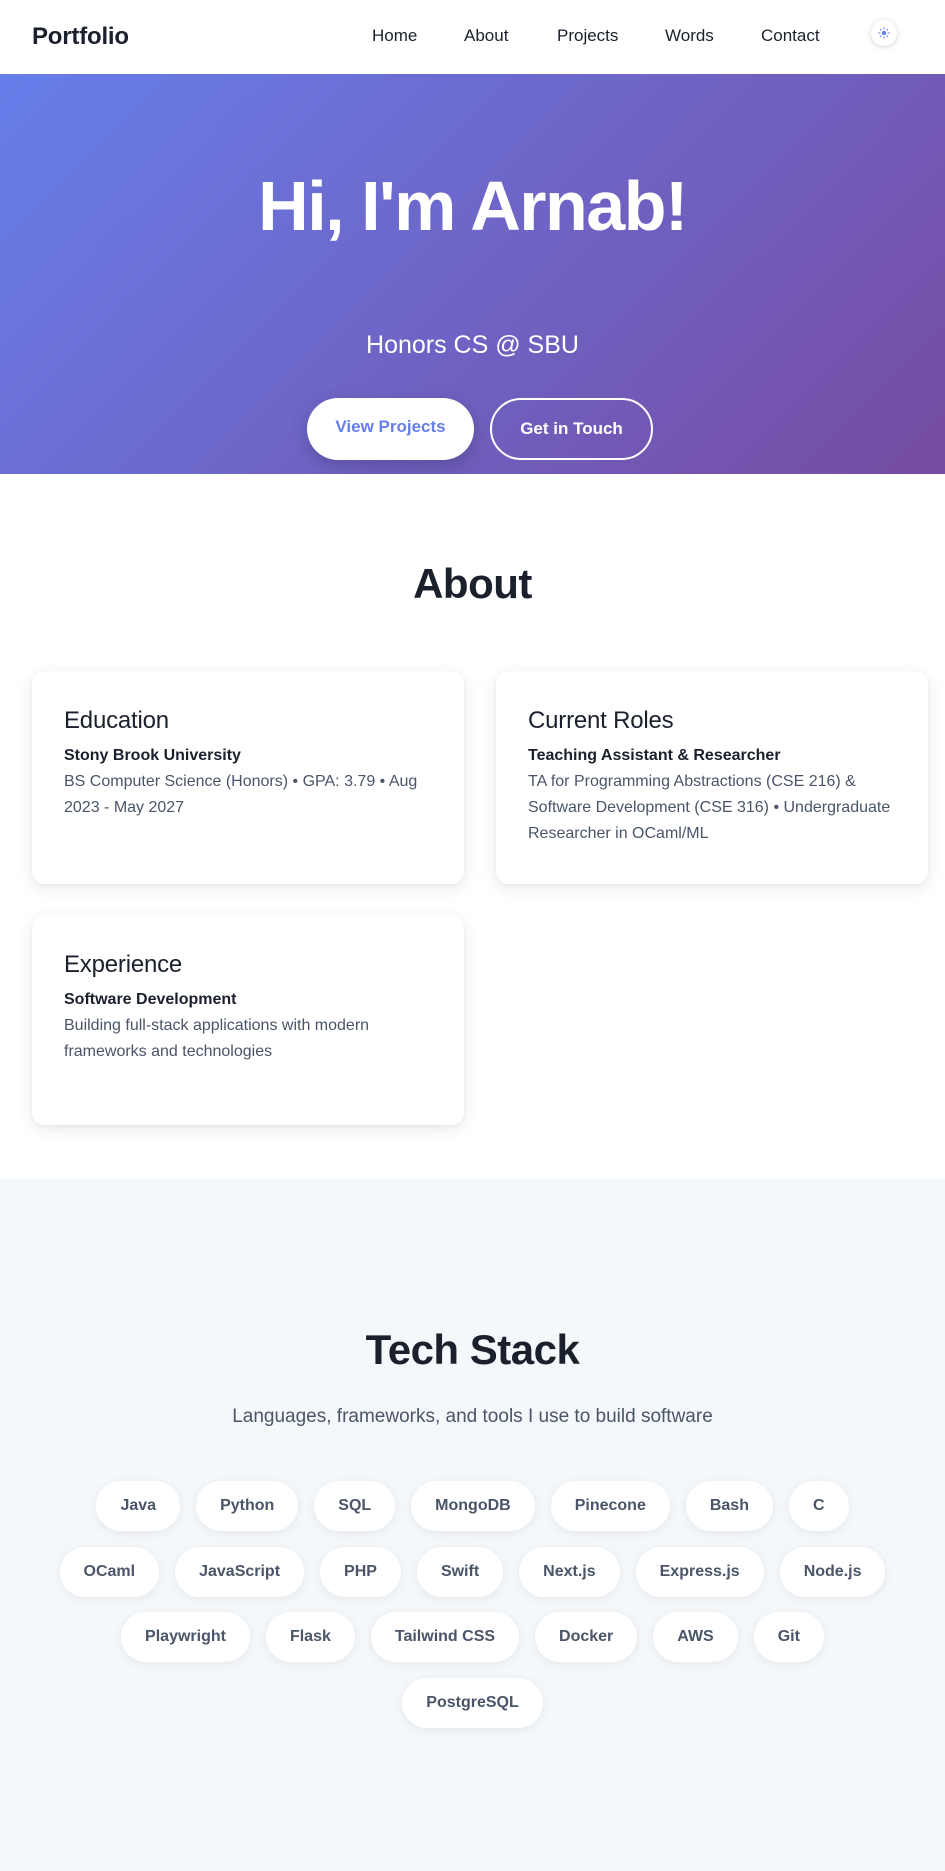 The width and height of the screenshot is (945, 1871). Describe the element at coordinates (689, 36) in the screenshot. I see `nav-link-words: Words` at that location.